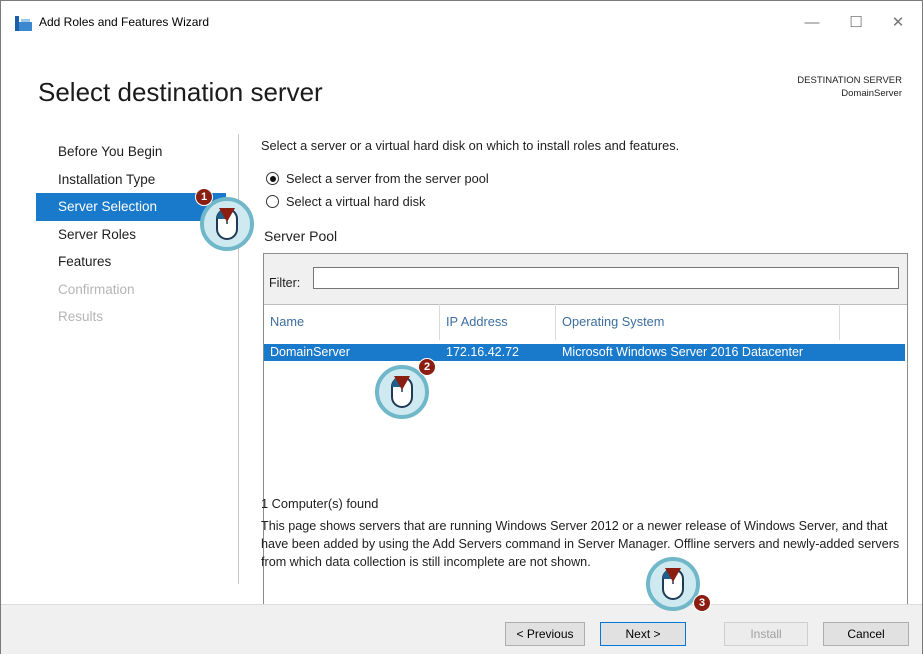  Describe the element at coordinates (427, 367) in the screenshot. I see `callout-number: 2` at that location.